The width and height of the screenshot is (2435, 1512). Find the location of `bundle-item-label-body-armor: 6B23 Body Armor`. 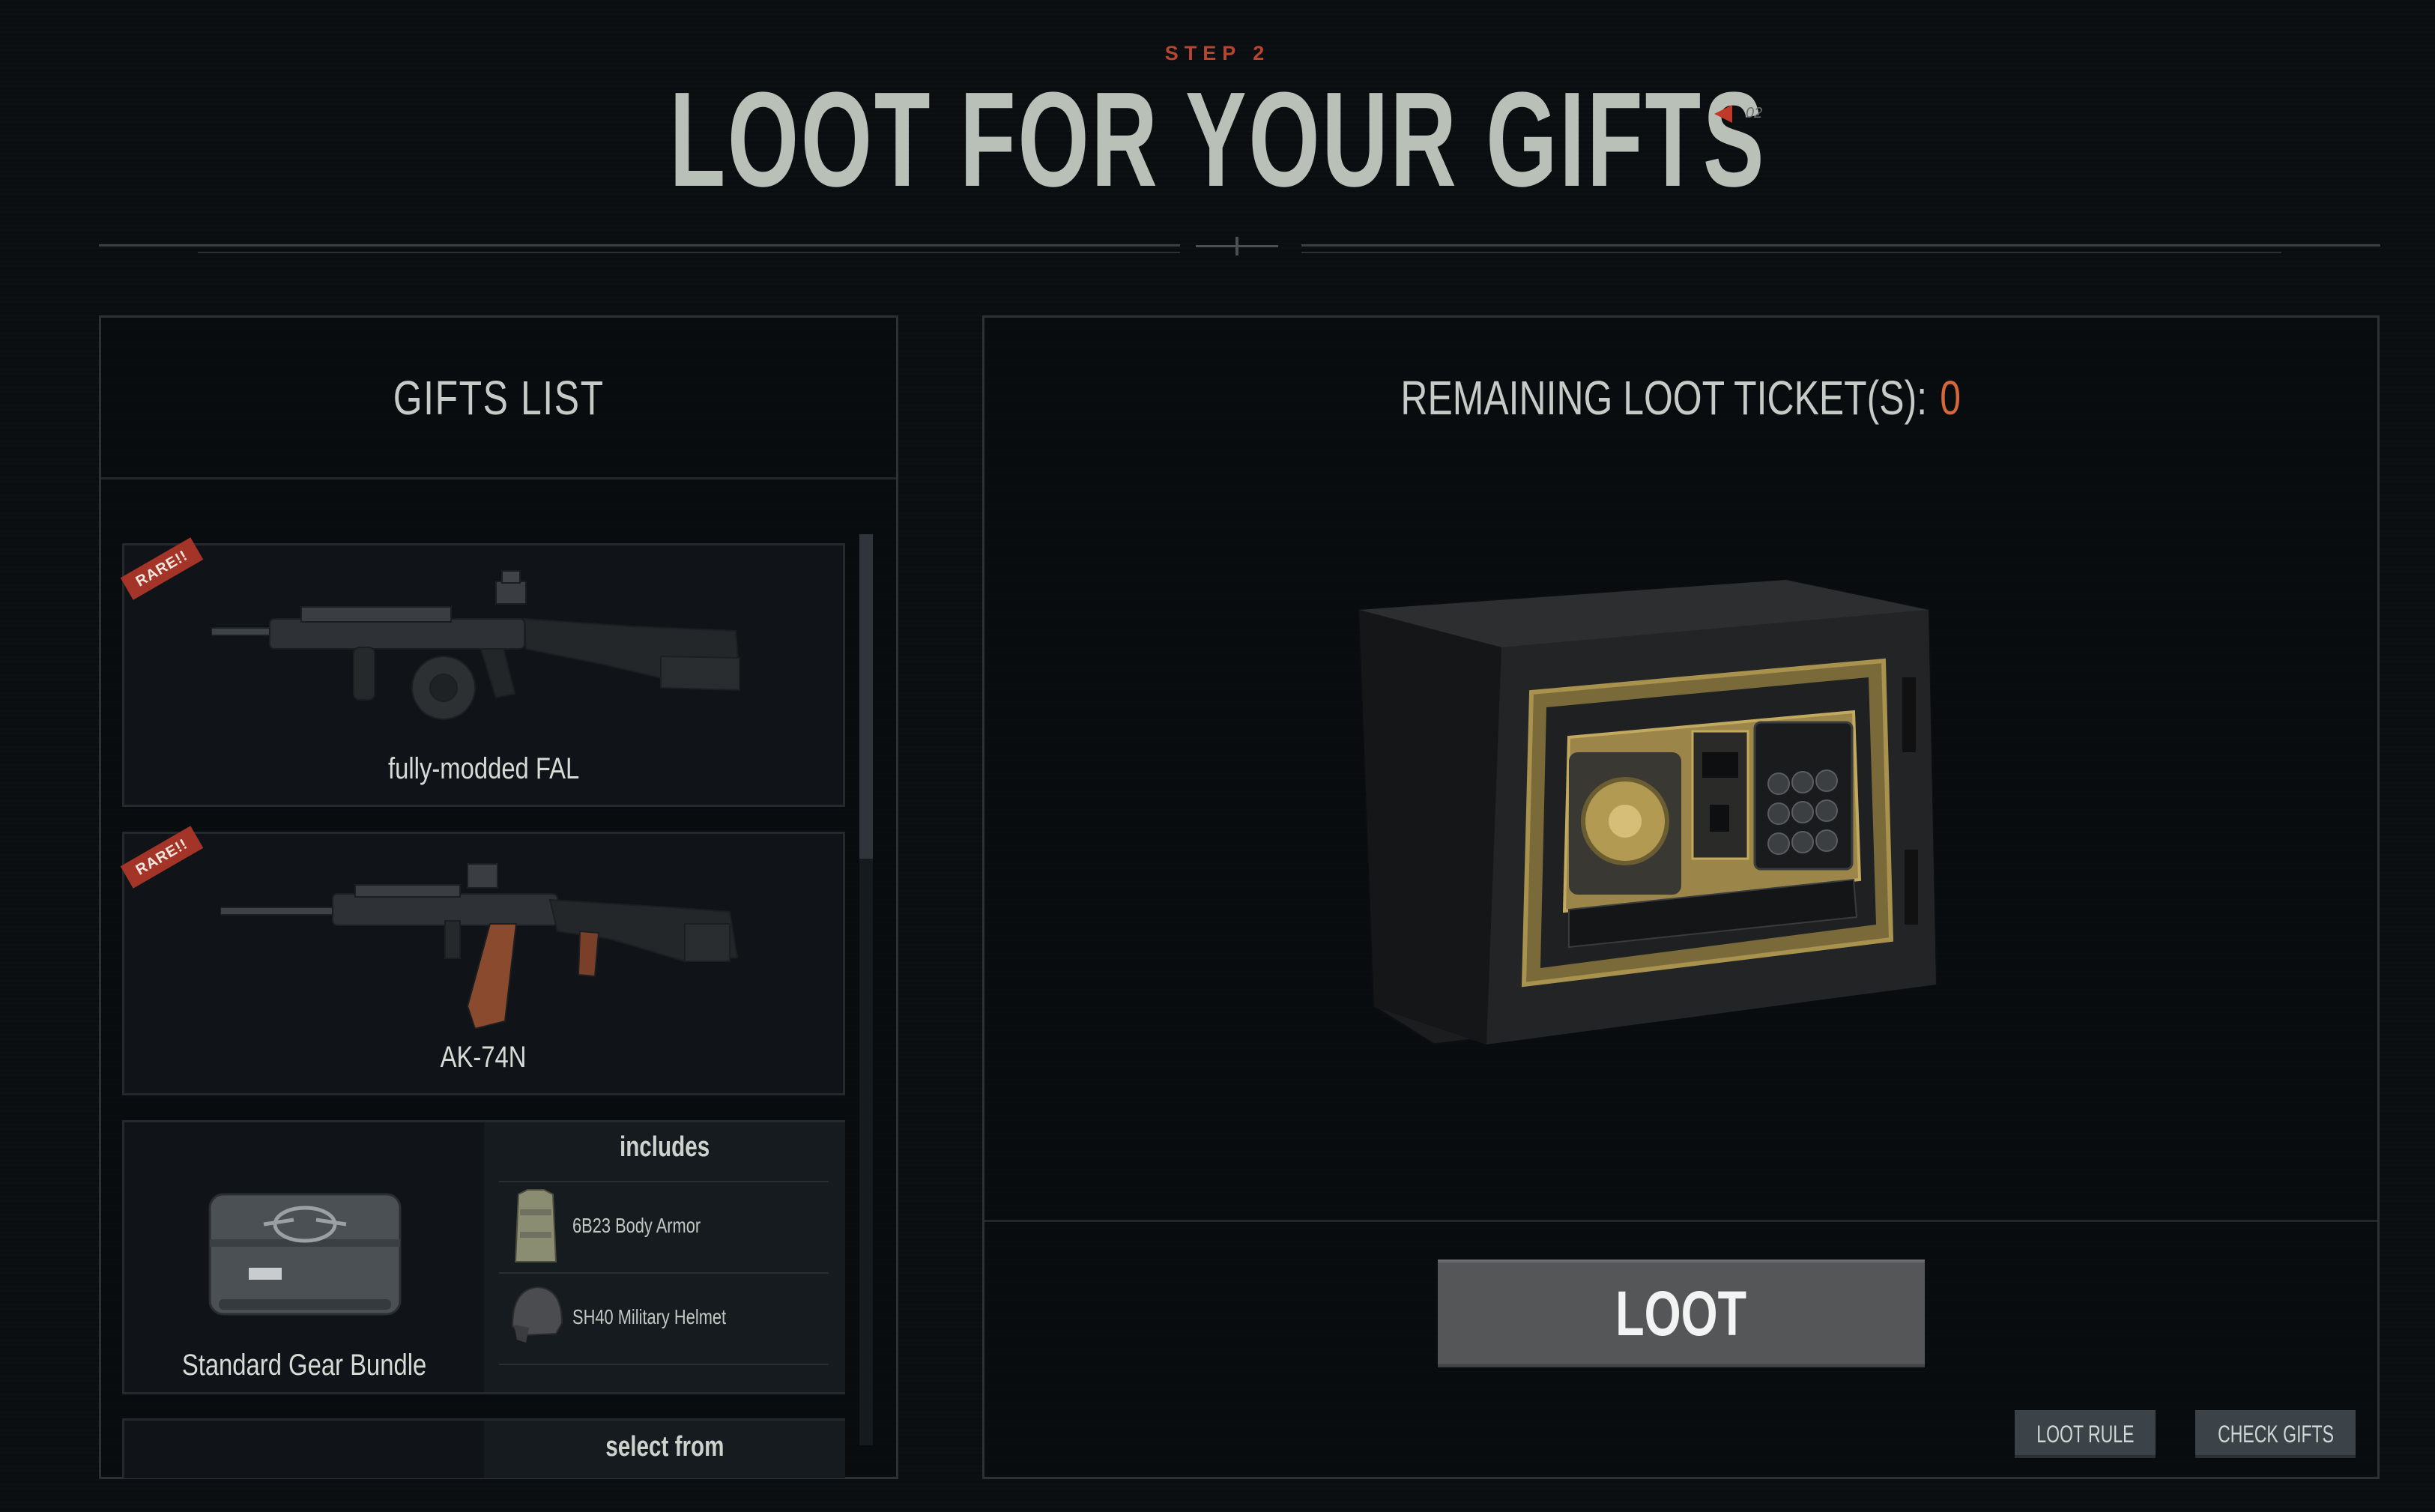

bundle-item-label-body-armor: 6B23 Body Armor is located at coordinates (636, 1225).